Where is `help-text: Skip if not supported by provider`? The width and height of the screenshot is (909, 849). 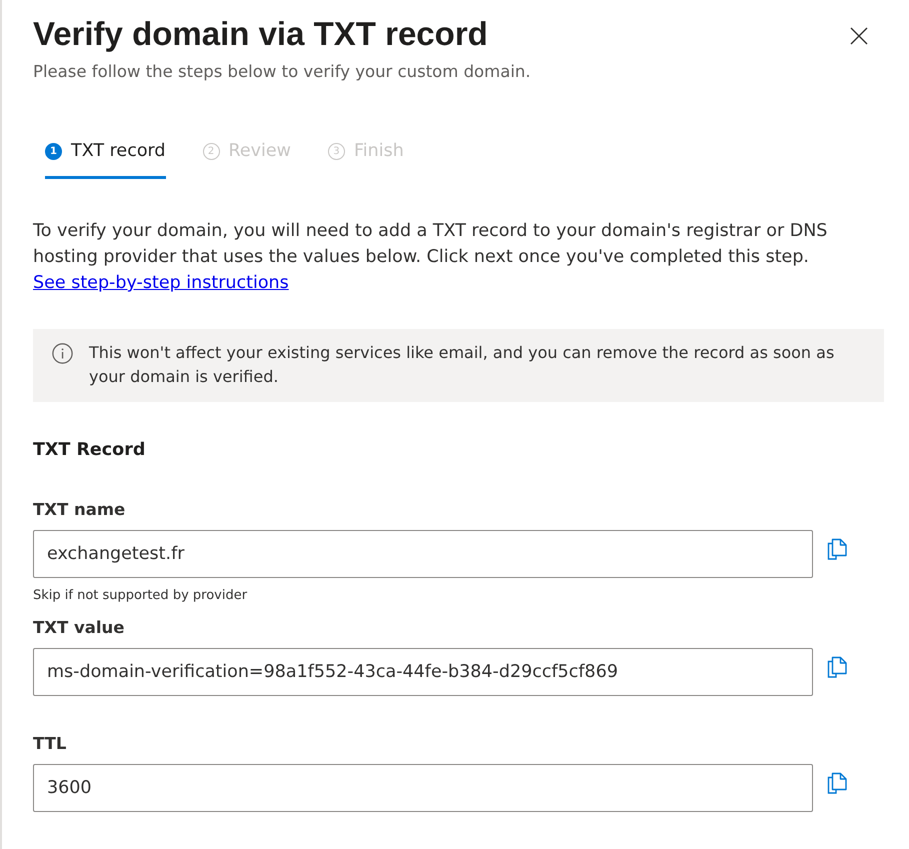
help-text: Skip if not supported by provider is located at coordinates (140, 596).